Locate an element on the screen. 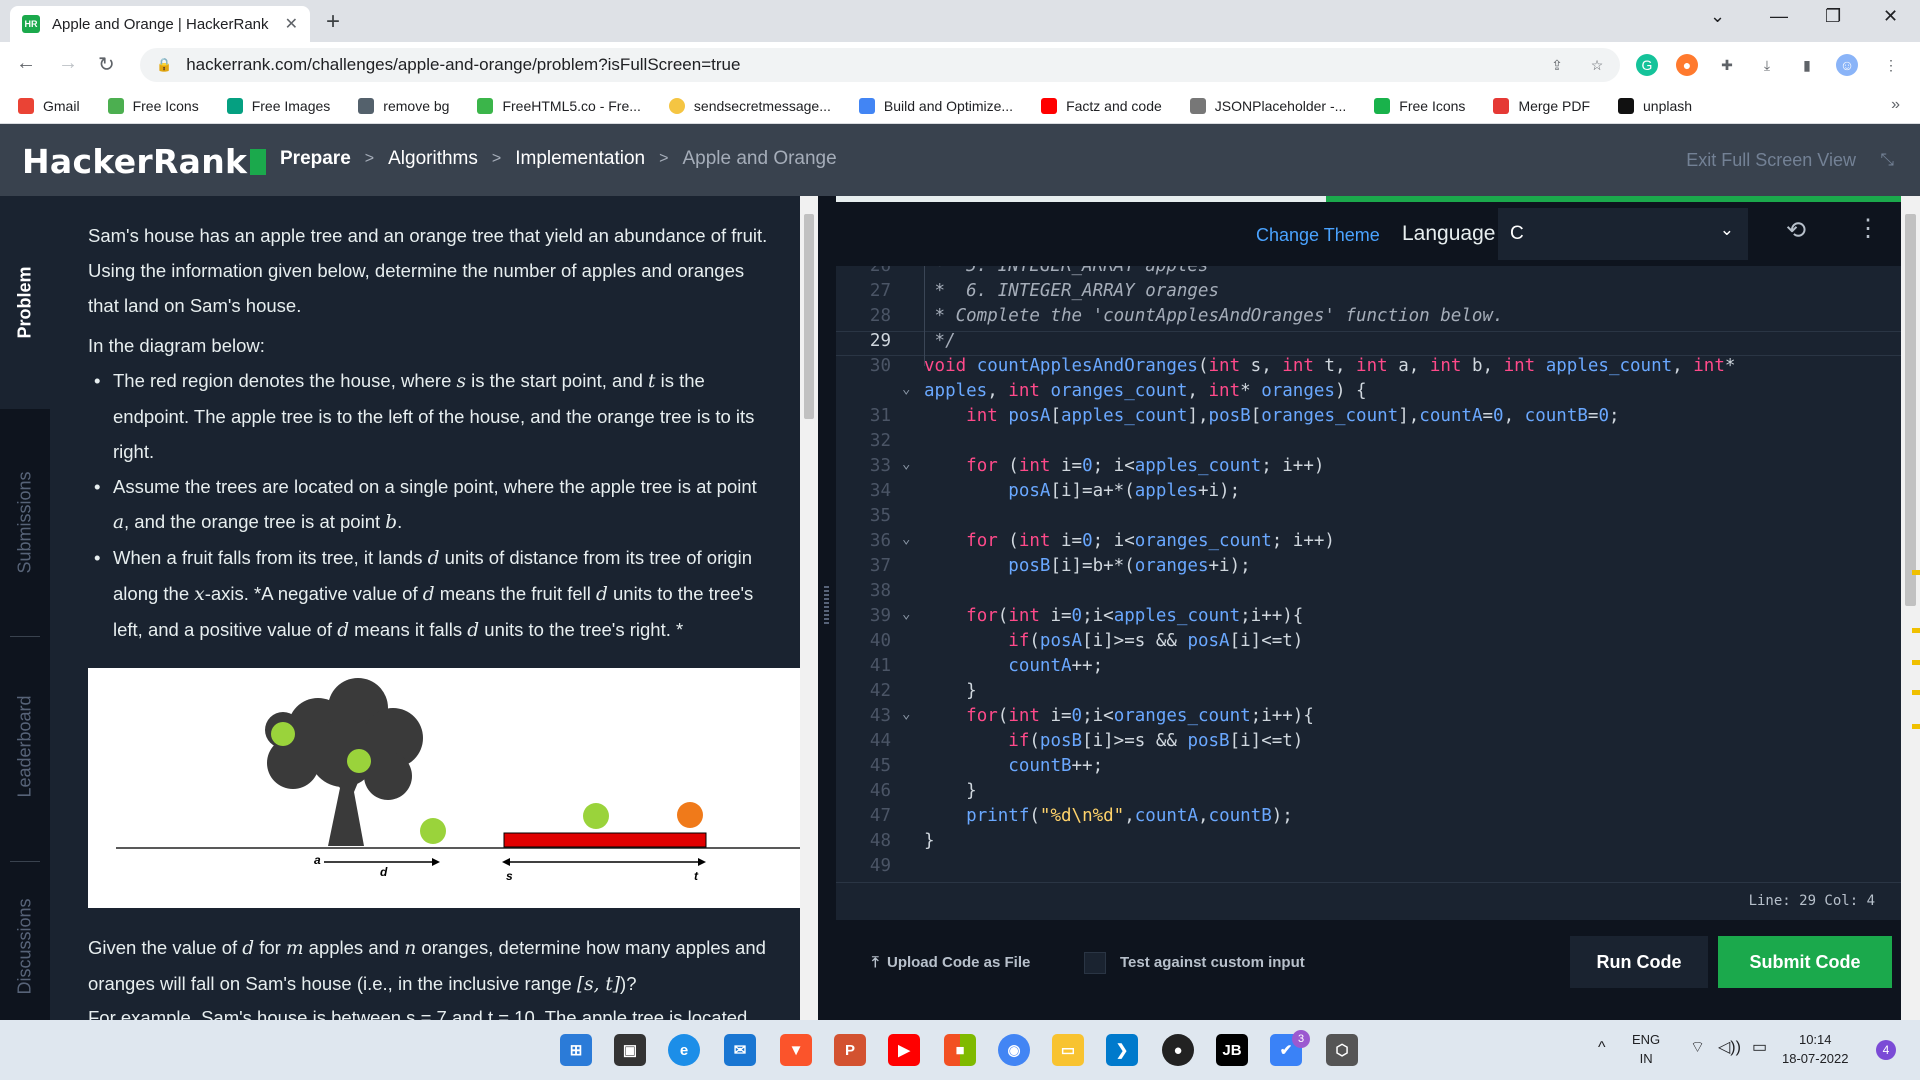  language-select: C ⌄ is located at coordinates (1623, 234).